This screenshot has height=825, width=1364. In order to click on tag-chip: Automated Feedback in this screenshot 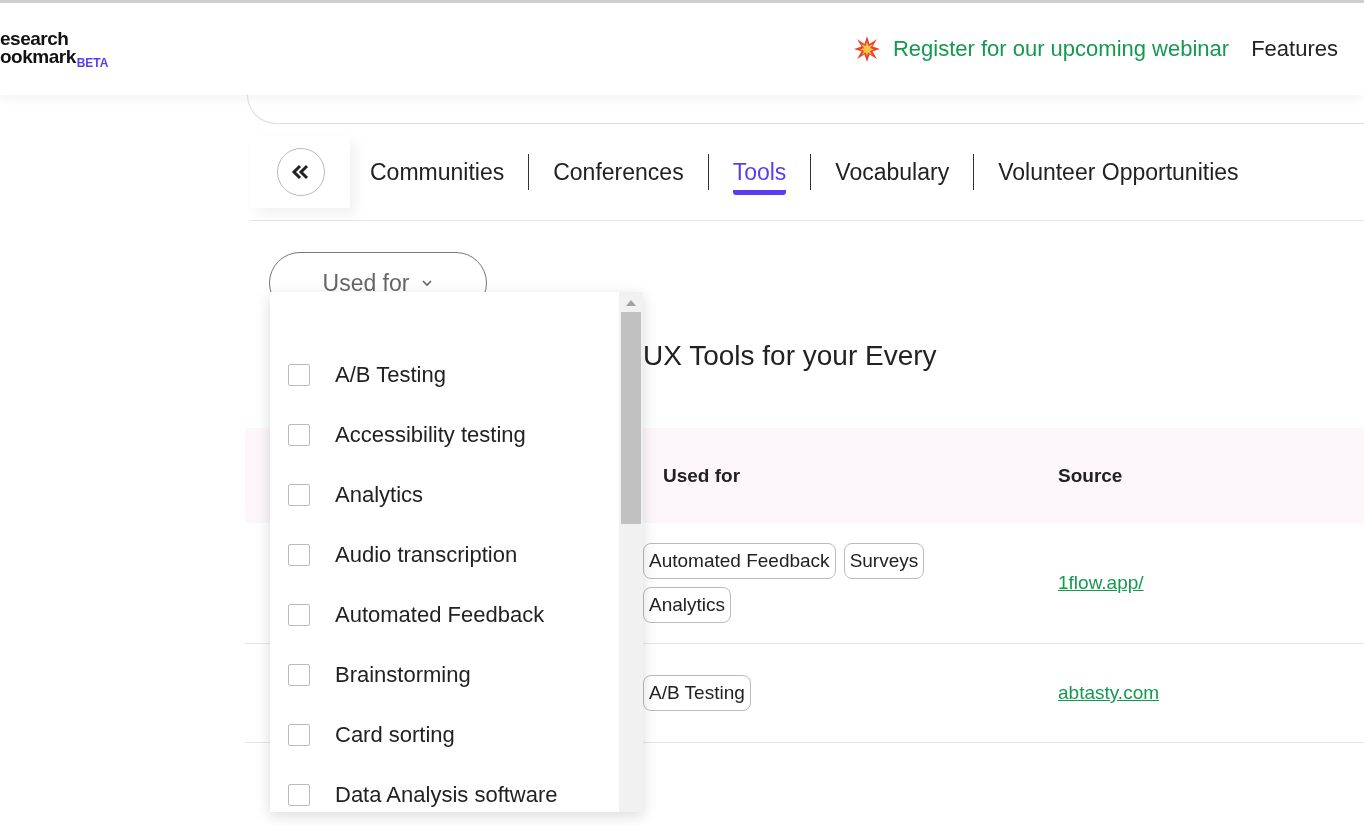, I will do `click(739, 561)`.